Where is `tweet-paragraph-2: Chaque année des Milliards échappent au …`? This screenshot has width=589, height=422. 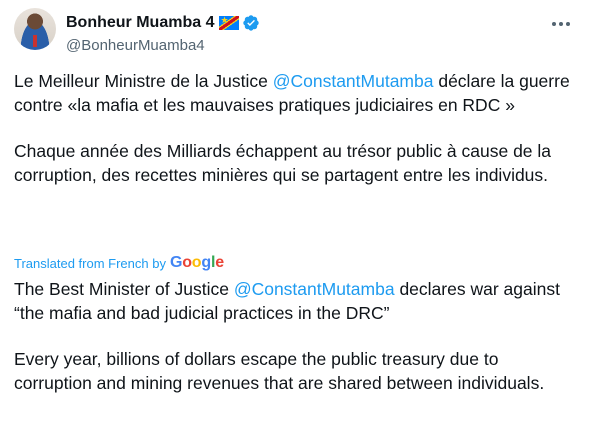 tweet-paragraph-2: Chaque année des Milliards échappent au … is located at coordinates (283, 163).